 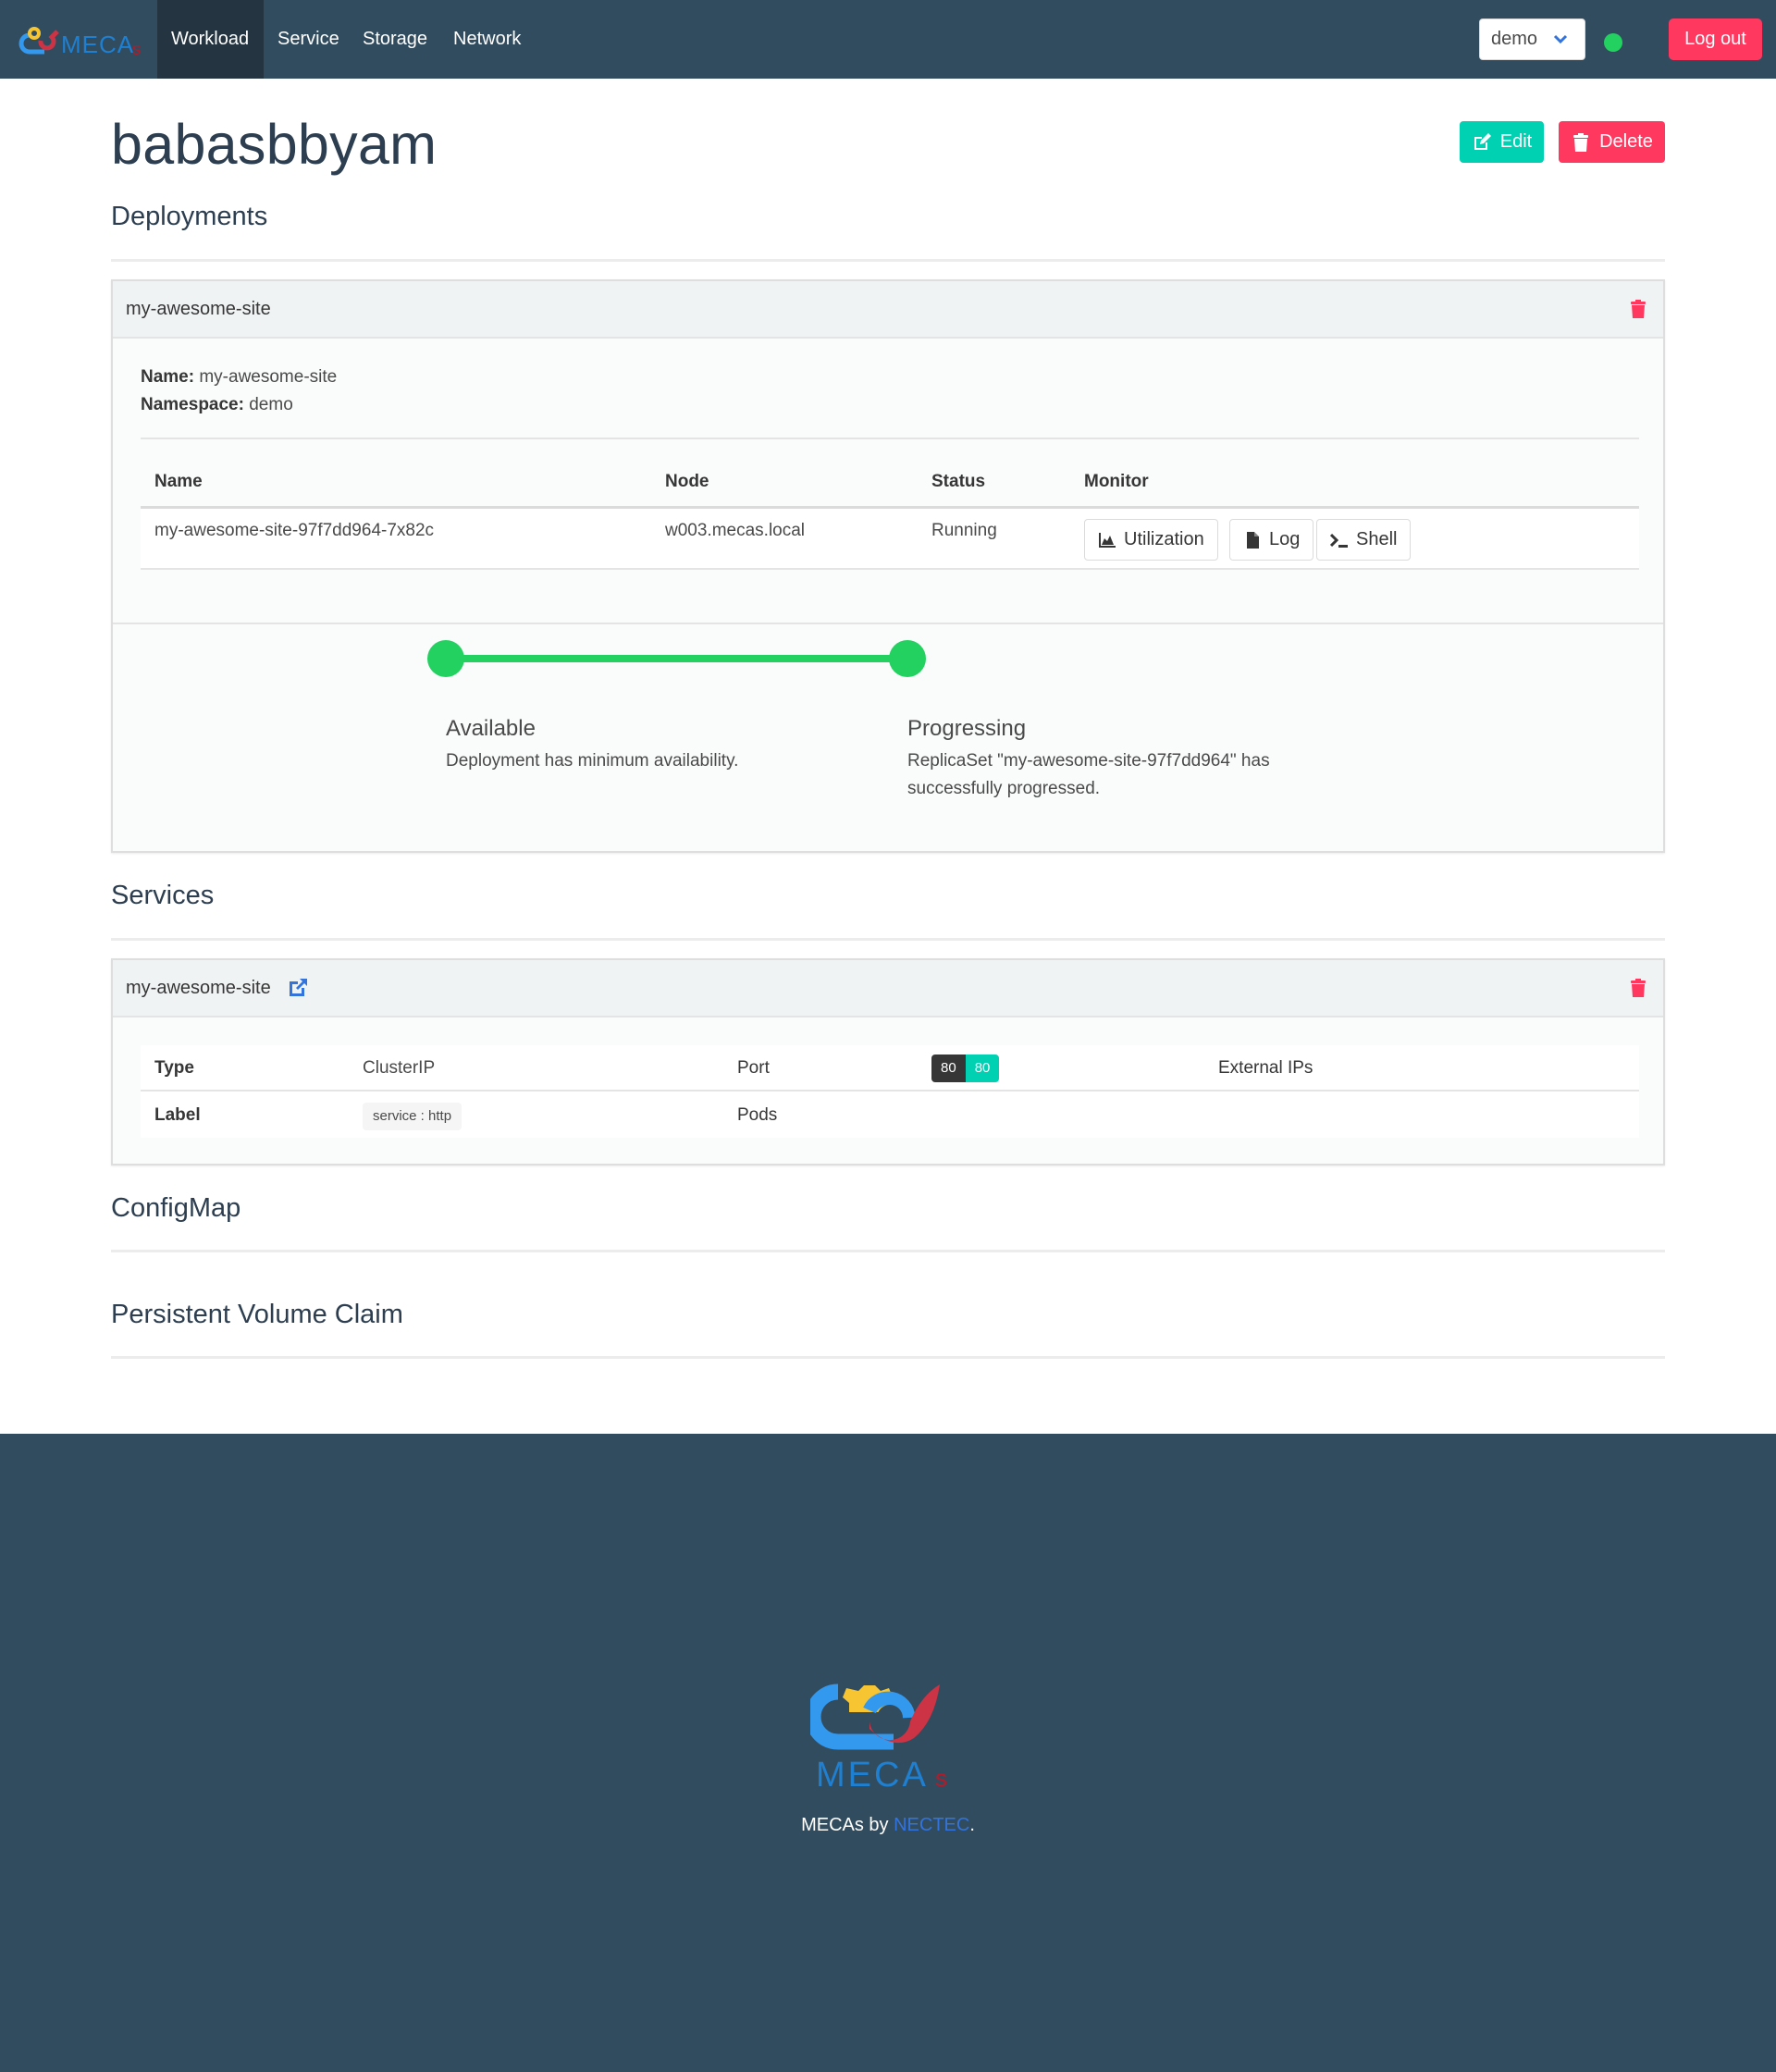 I want to click on external-ips-label: External IPs, so click(x=1266, y=1068).